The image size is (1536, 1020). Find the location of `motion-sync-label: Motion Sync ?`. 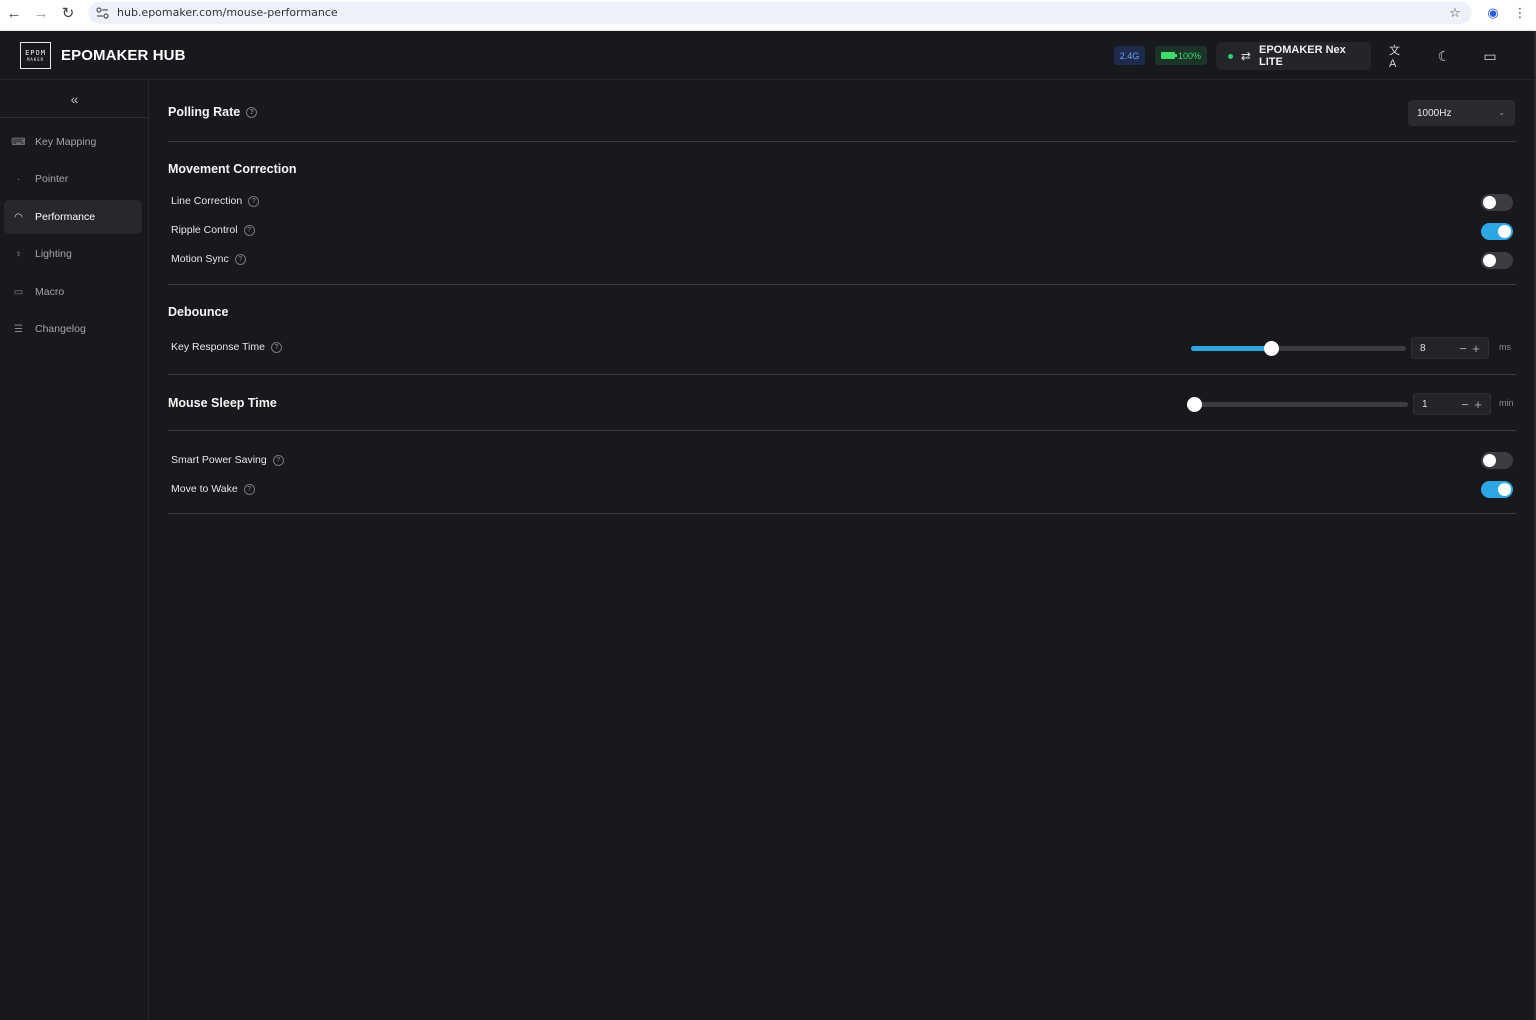

motion-sync-label: Motion Sync ? is located at coordinates (208, 259).